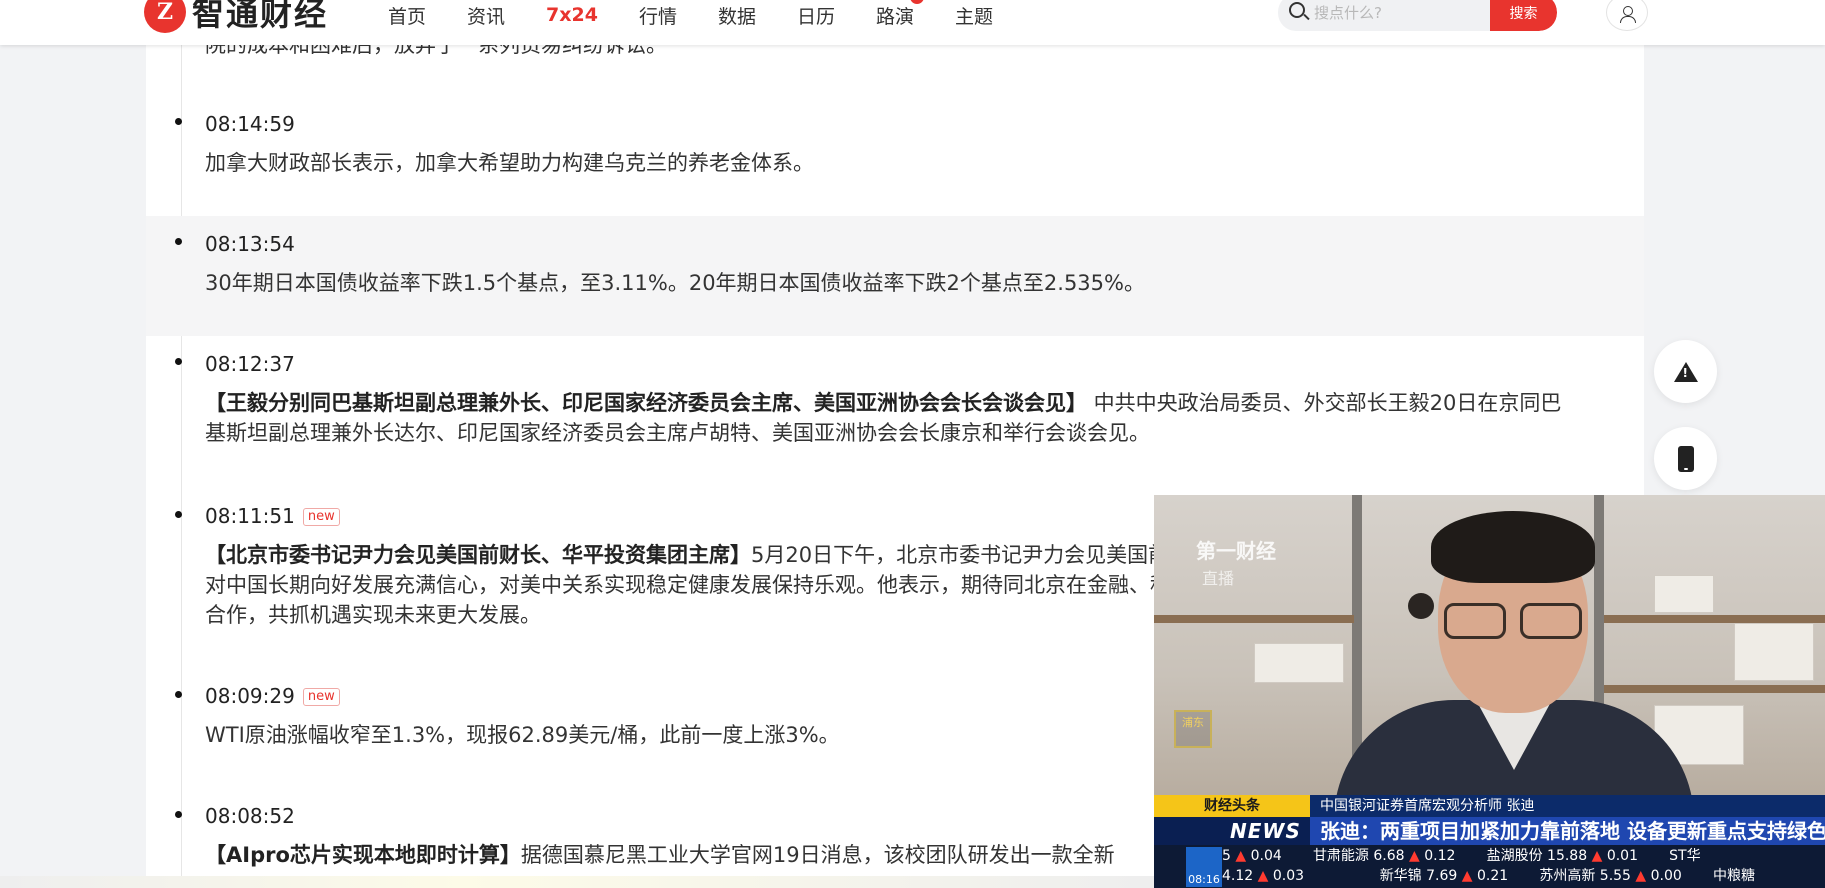 The height and width of the screenshot is (888, 1825). What do you see at coordinates (1442, 876) in the screenshot?
I see `ticker-value: 7.69` at bounding box center [1442, 876].